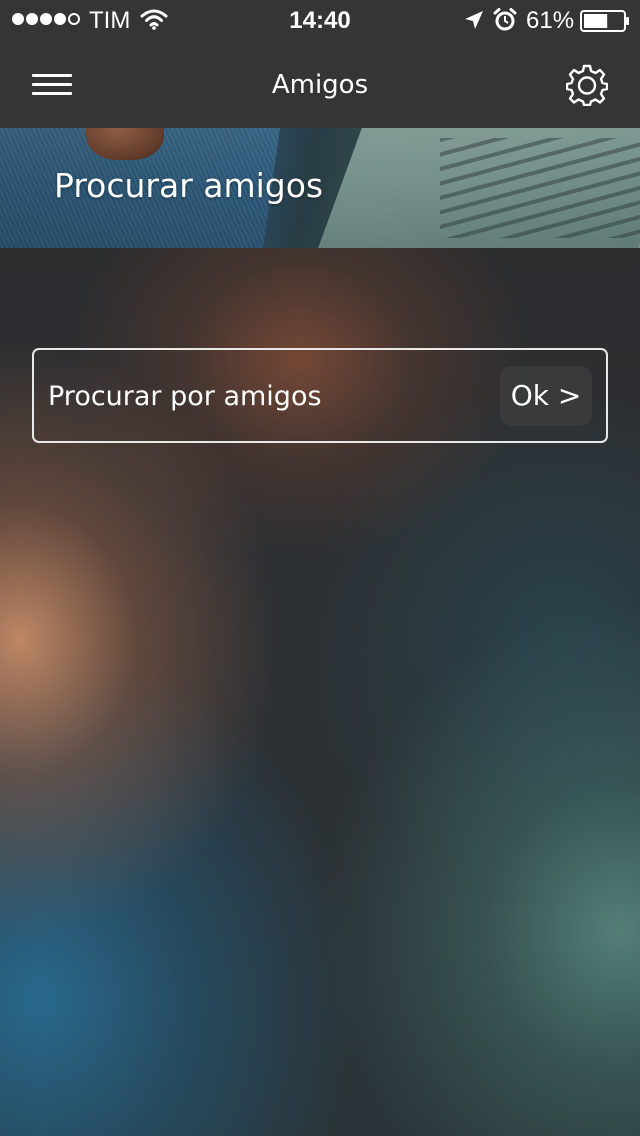  Describe the element at coordinates (596, 21) in the screenshot. I see `battery-level-fill` at that location.